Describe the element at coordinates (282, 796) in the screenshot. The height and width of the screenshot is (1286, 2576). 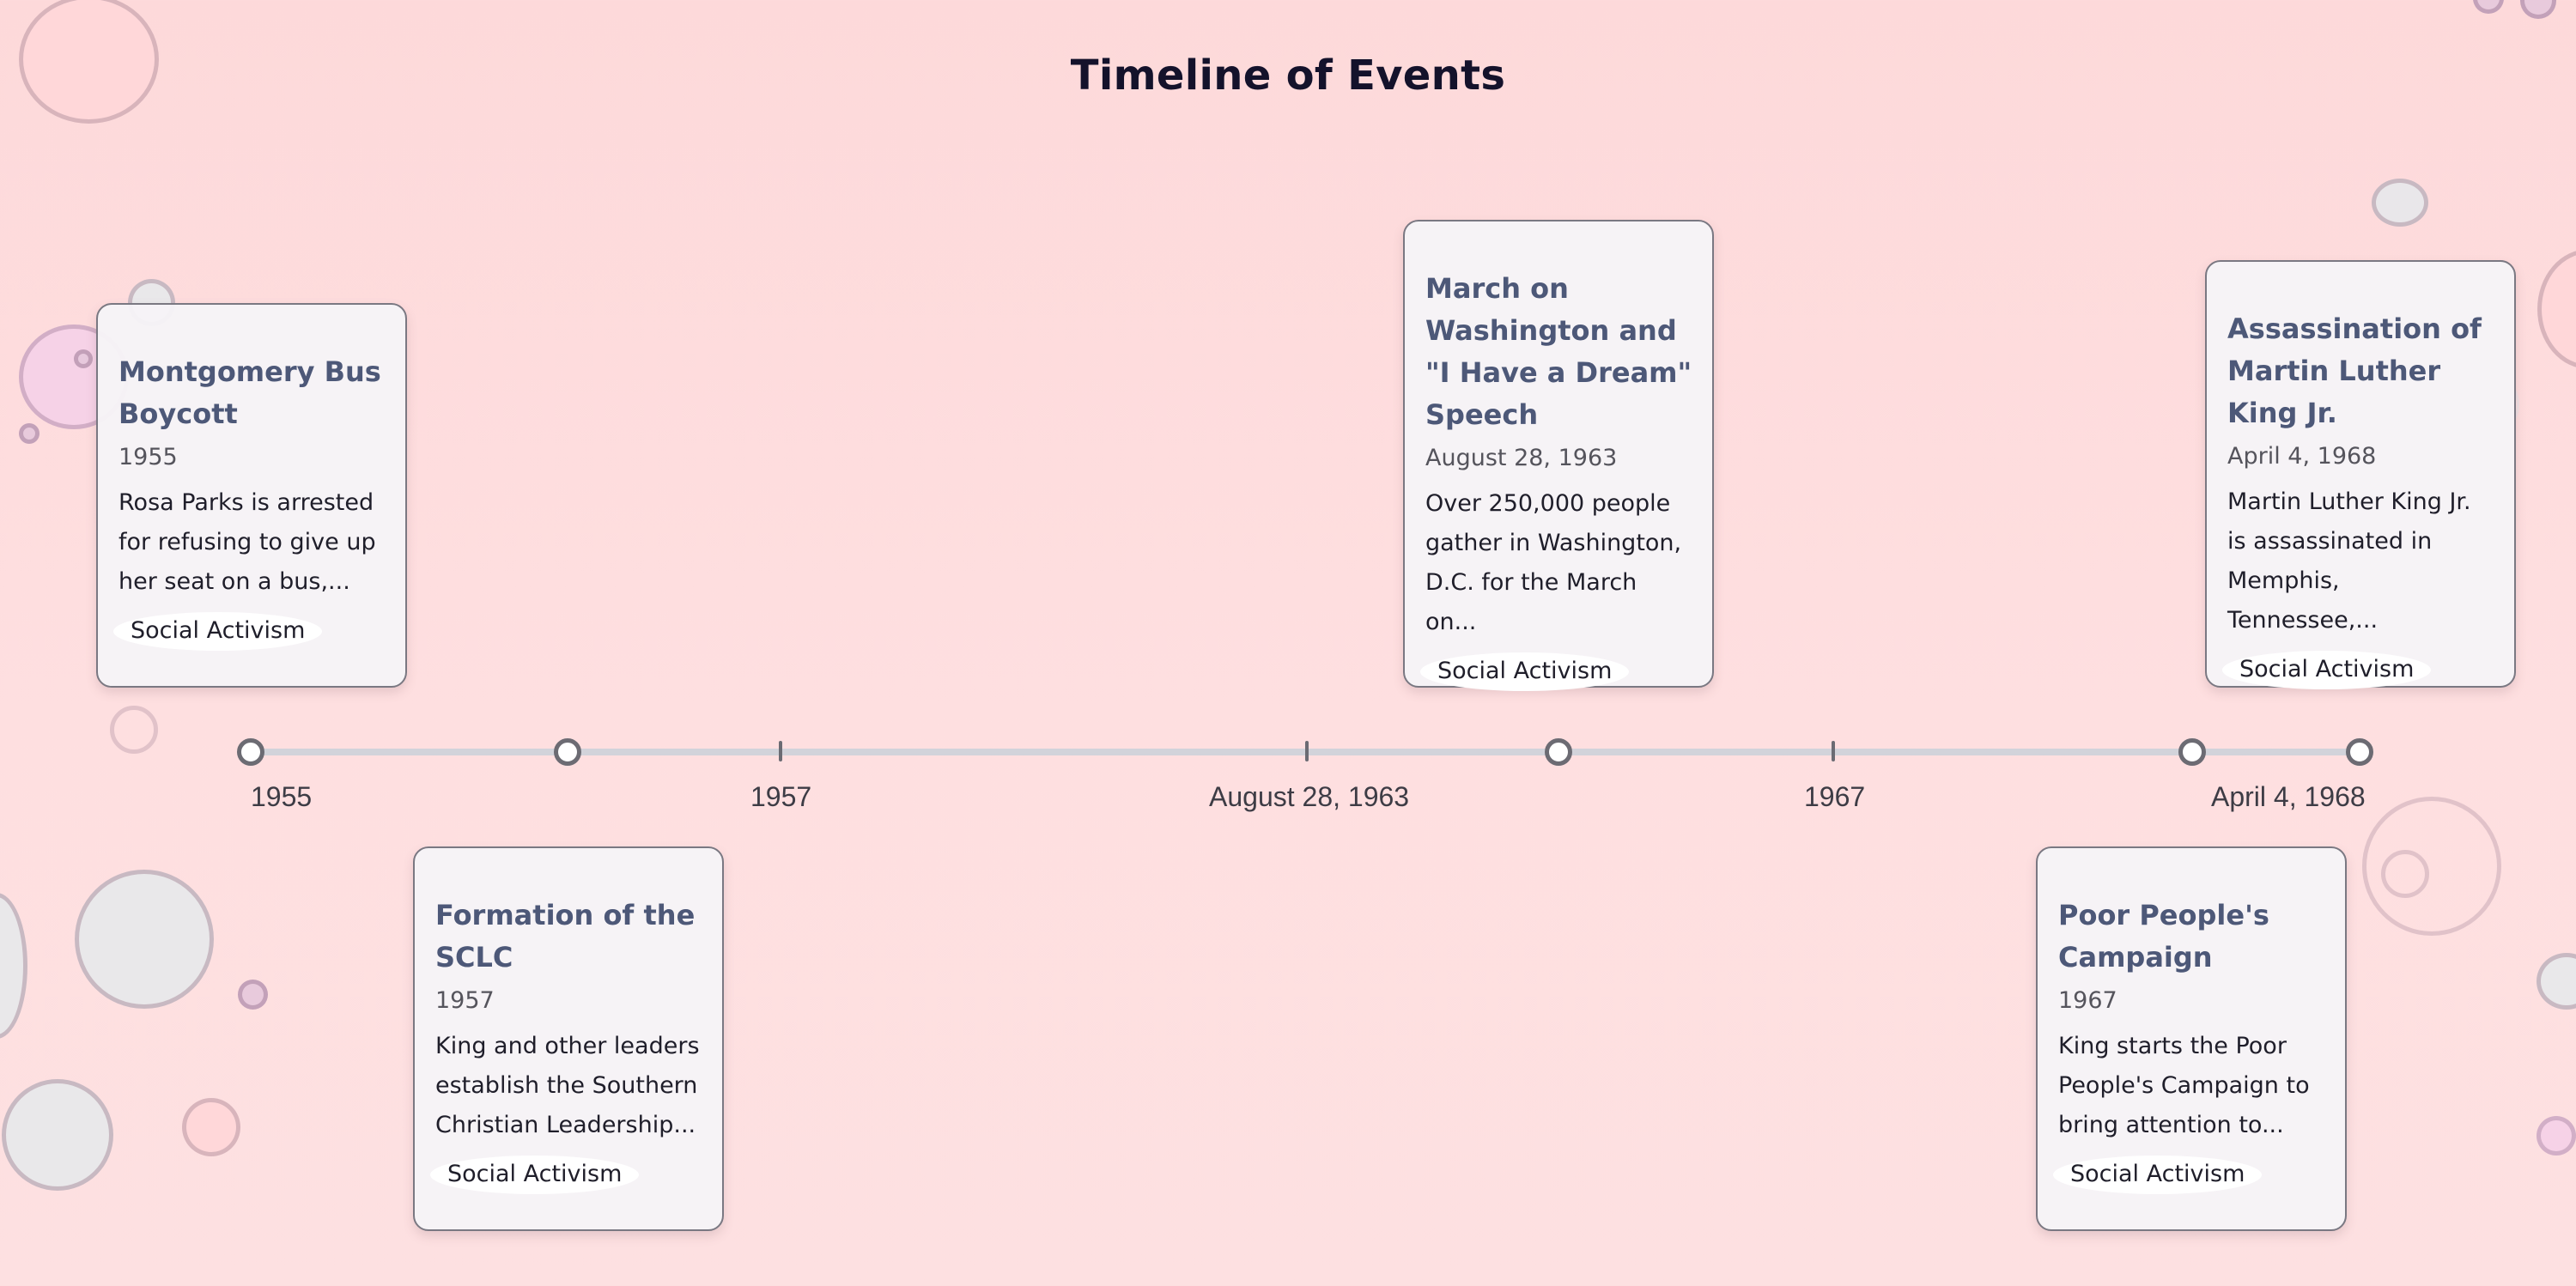
I see `axis-label: 1955` at that location.